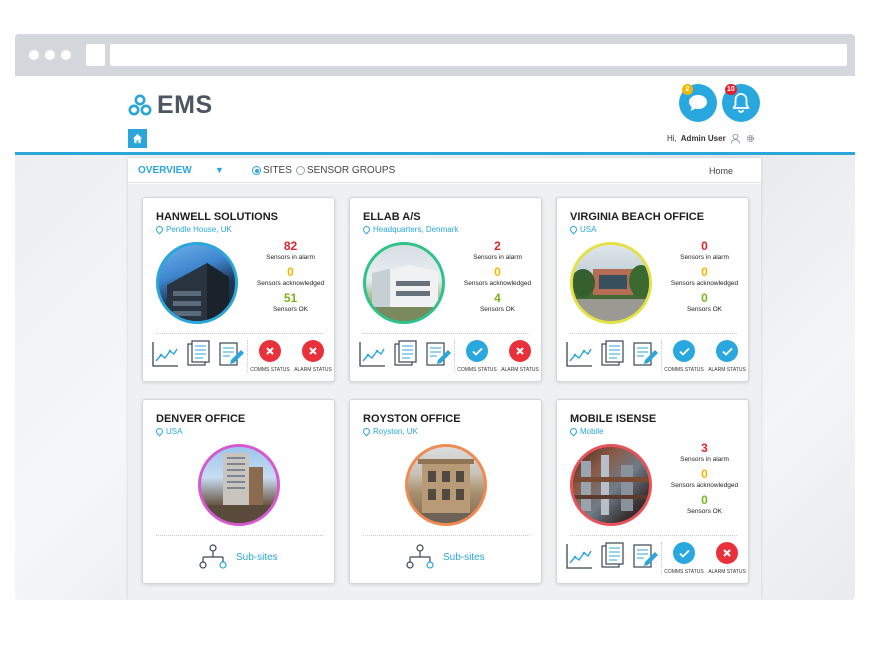  I want to click on browser-tab, so click(95, 55).